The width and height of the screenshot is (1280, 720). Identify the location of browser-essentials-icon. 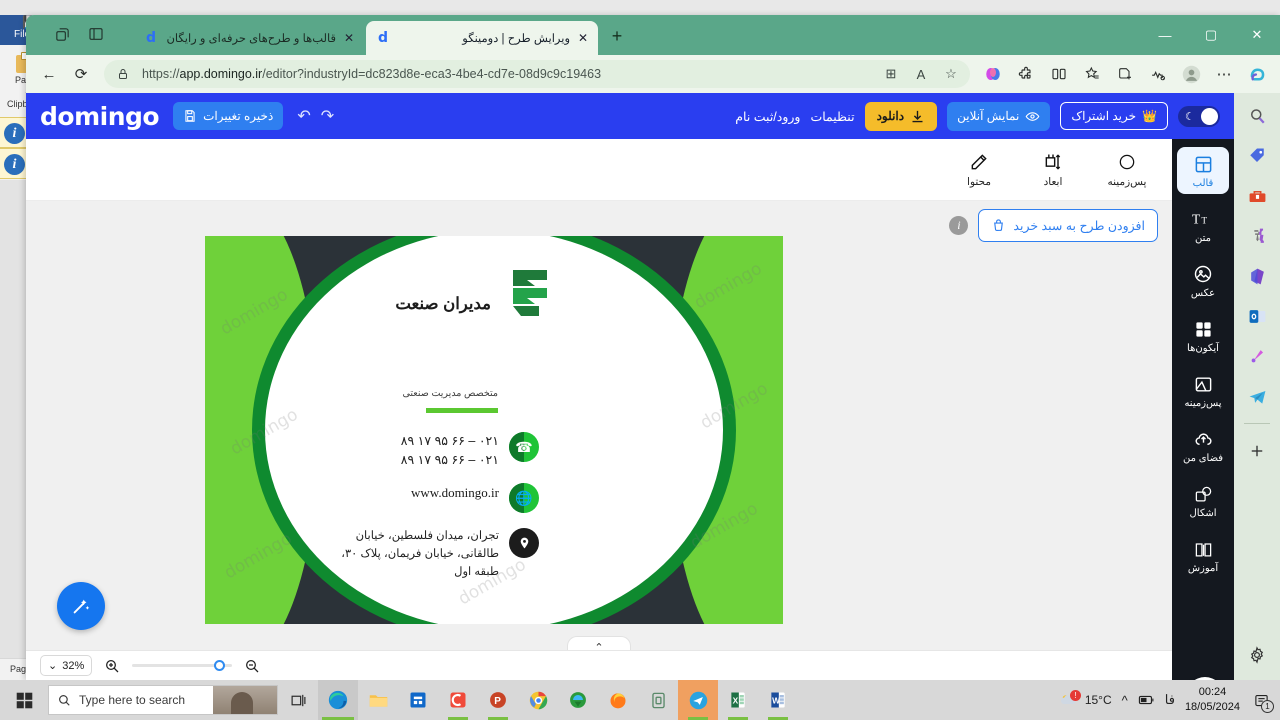
(1158, 74).